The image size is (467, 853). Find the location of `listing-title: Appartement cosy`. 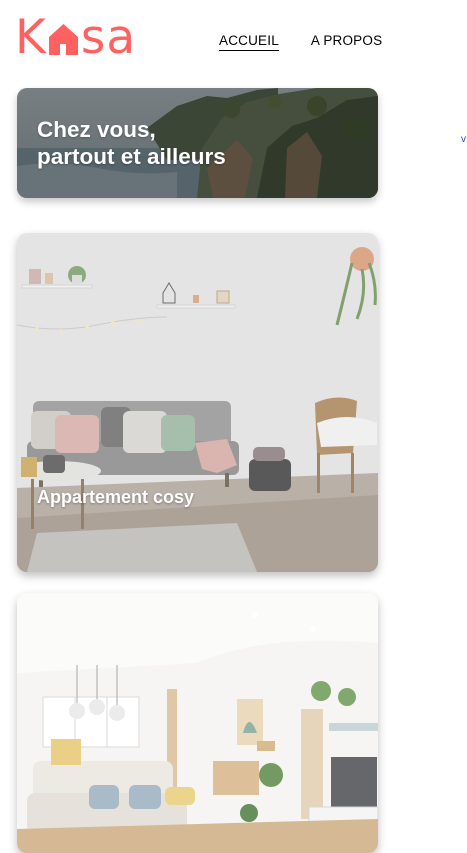

listing-title: Appartement cosy is located at coordinates (116, 497).